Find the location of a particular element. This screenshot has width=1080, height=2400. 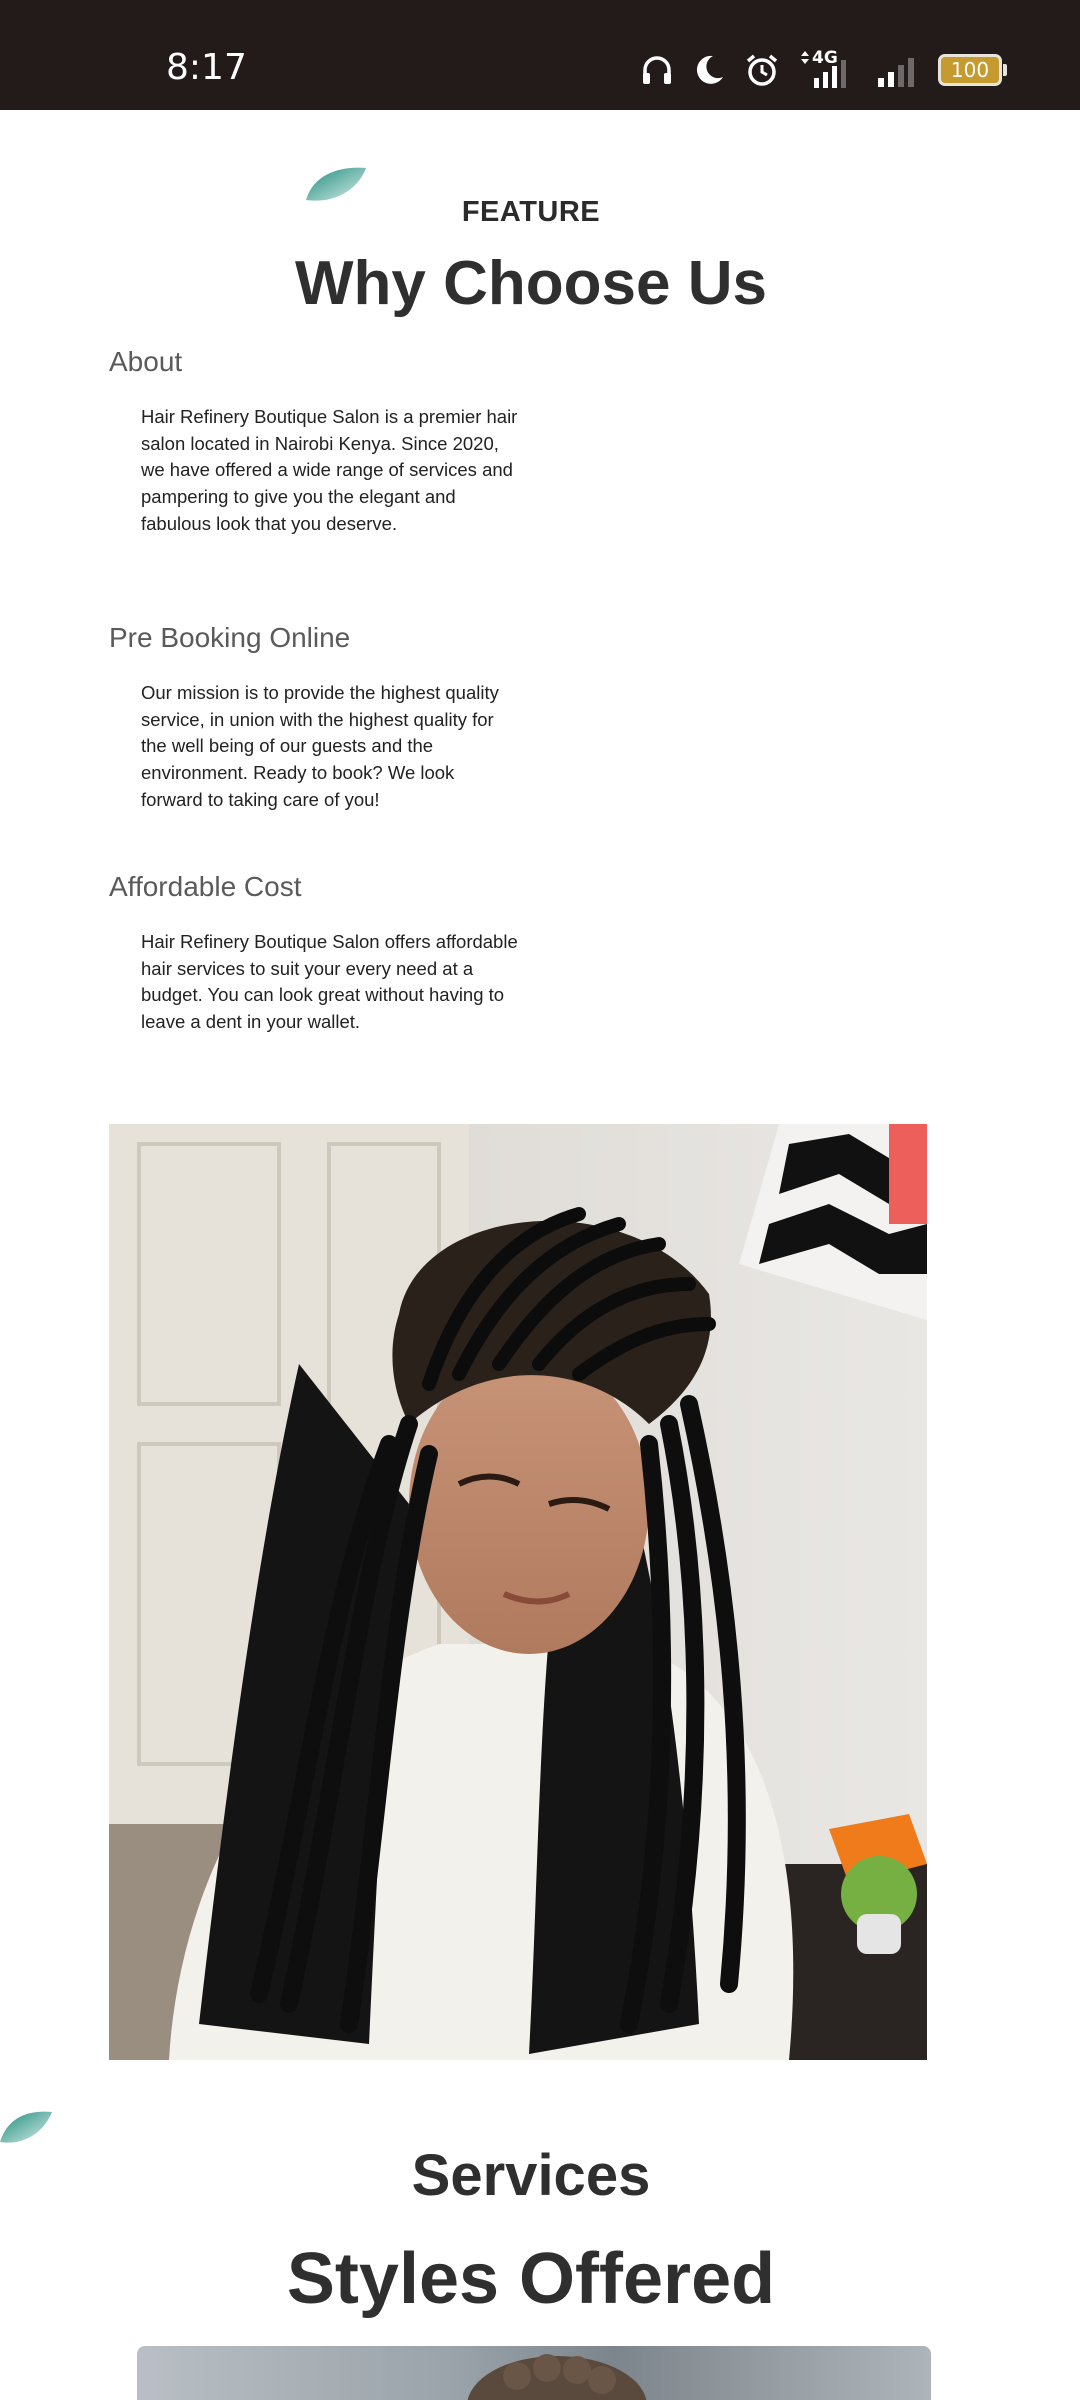

page-title: Why Choose Us is located at coordinates (531, 283).